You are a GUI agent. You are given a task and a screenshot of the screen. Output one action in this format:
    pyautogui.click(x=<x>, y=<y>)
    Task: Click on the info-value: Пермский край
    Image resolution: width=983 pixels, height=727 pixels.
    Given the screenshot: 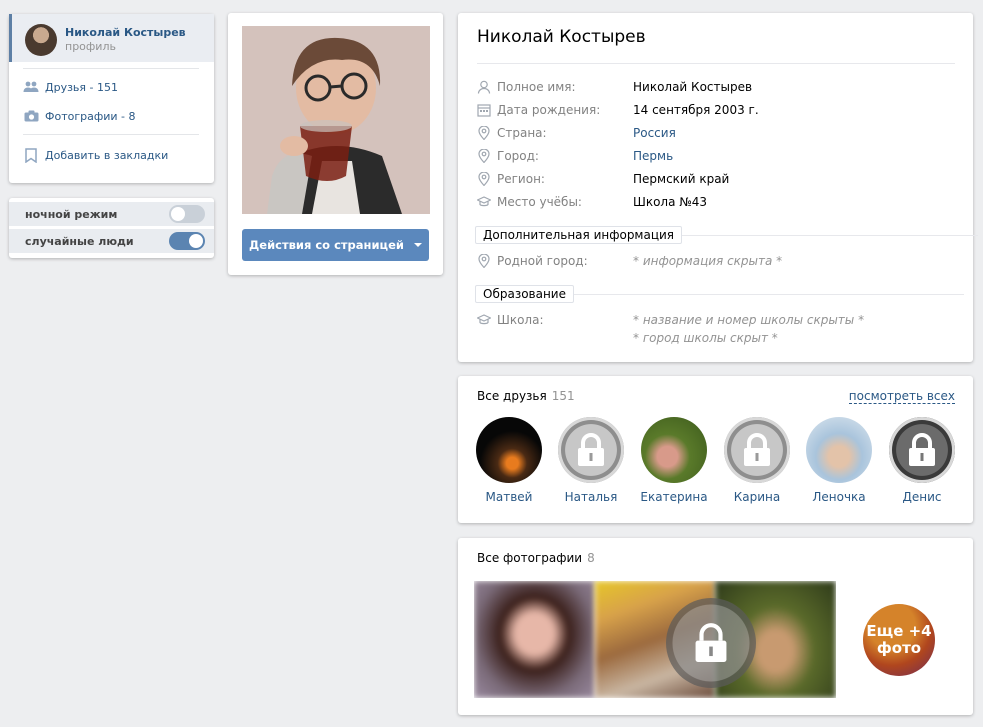 What is the action you would take?
    pyautogui.click(x=681, y=179)
    